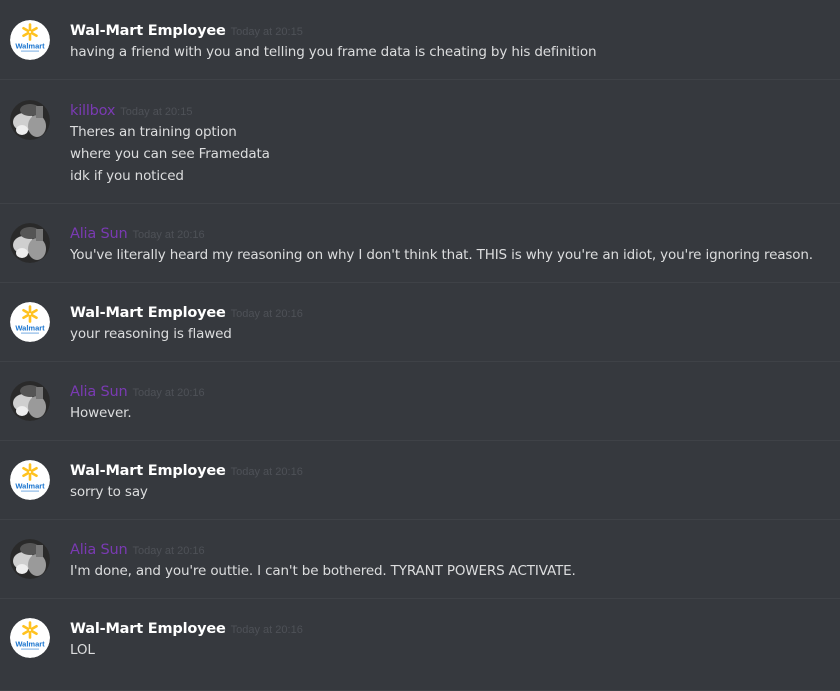  I want to click on message-text: Theres an training option, so click(153, 132).